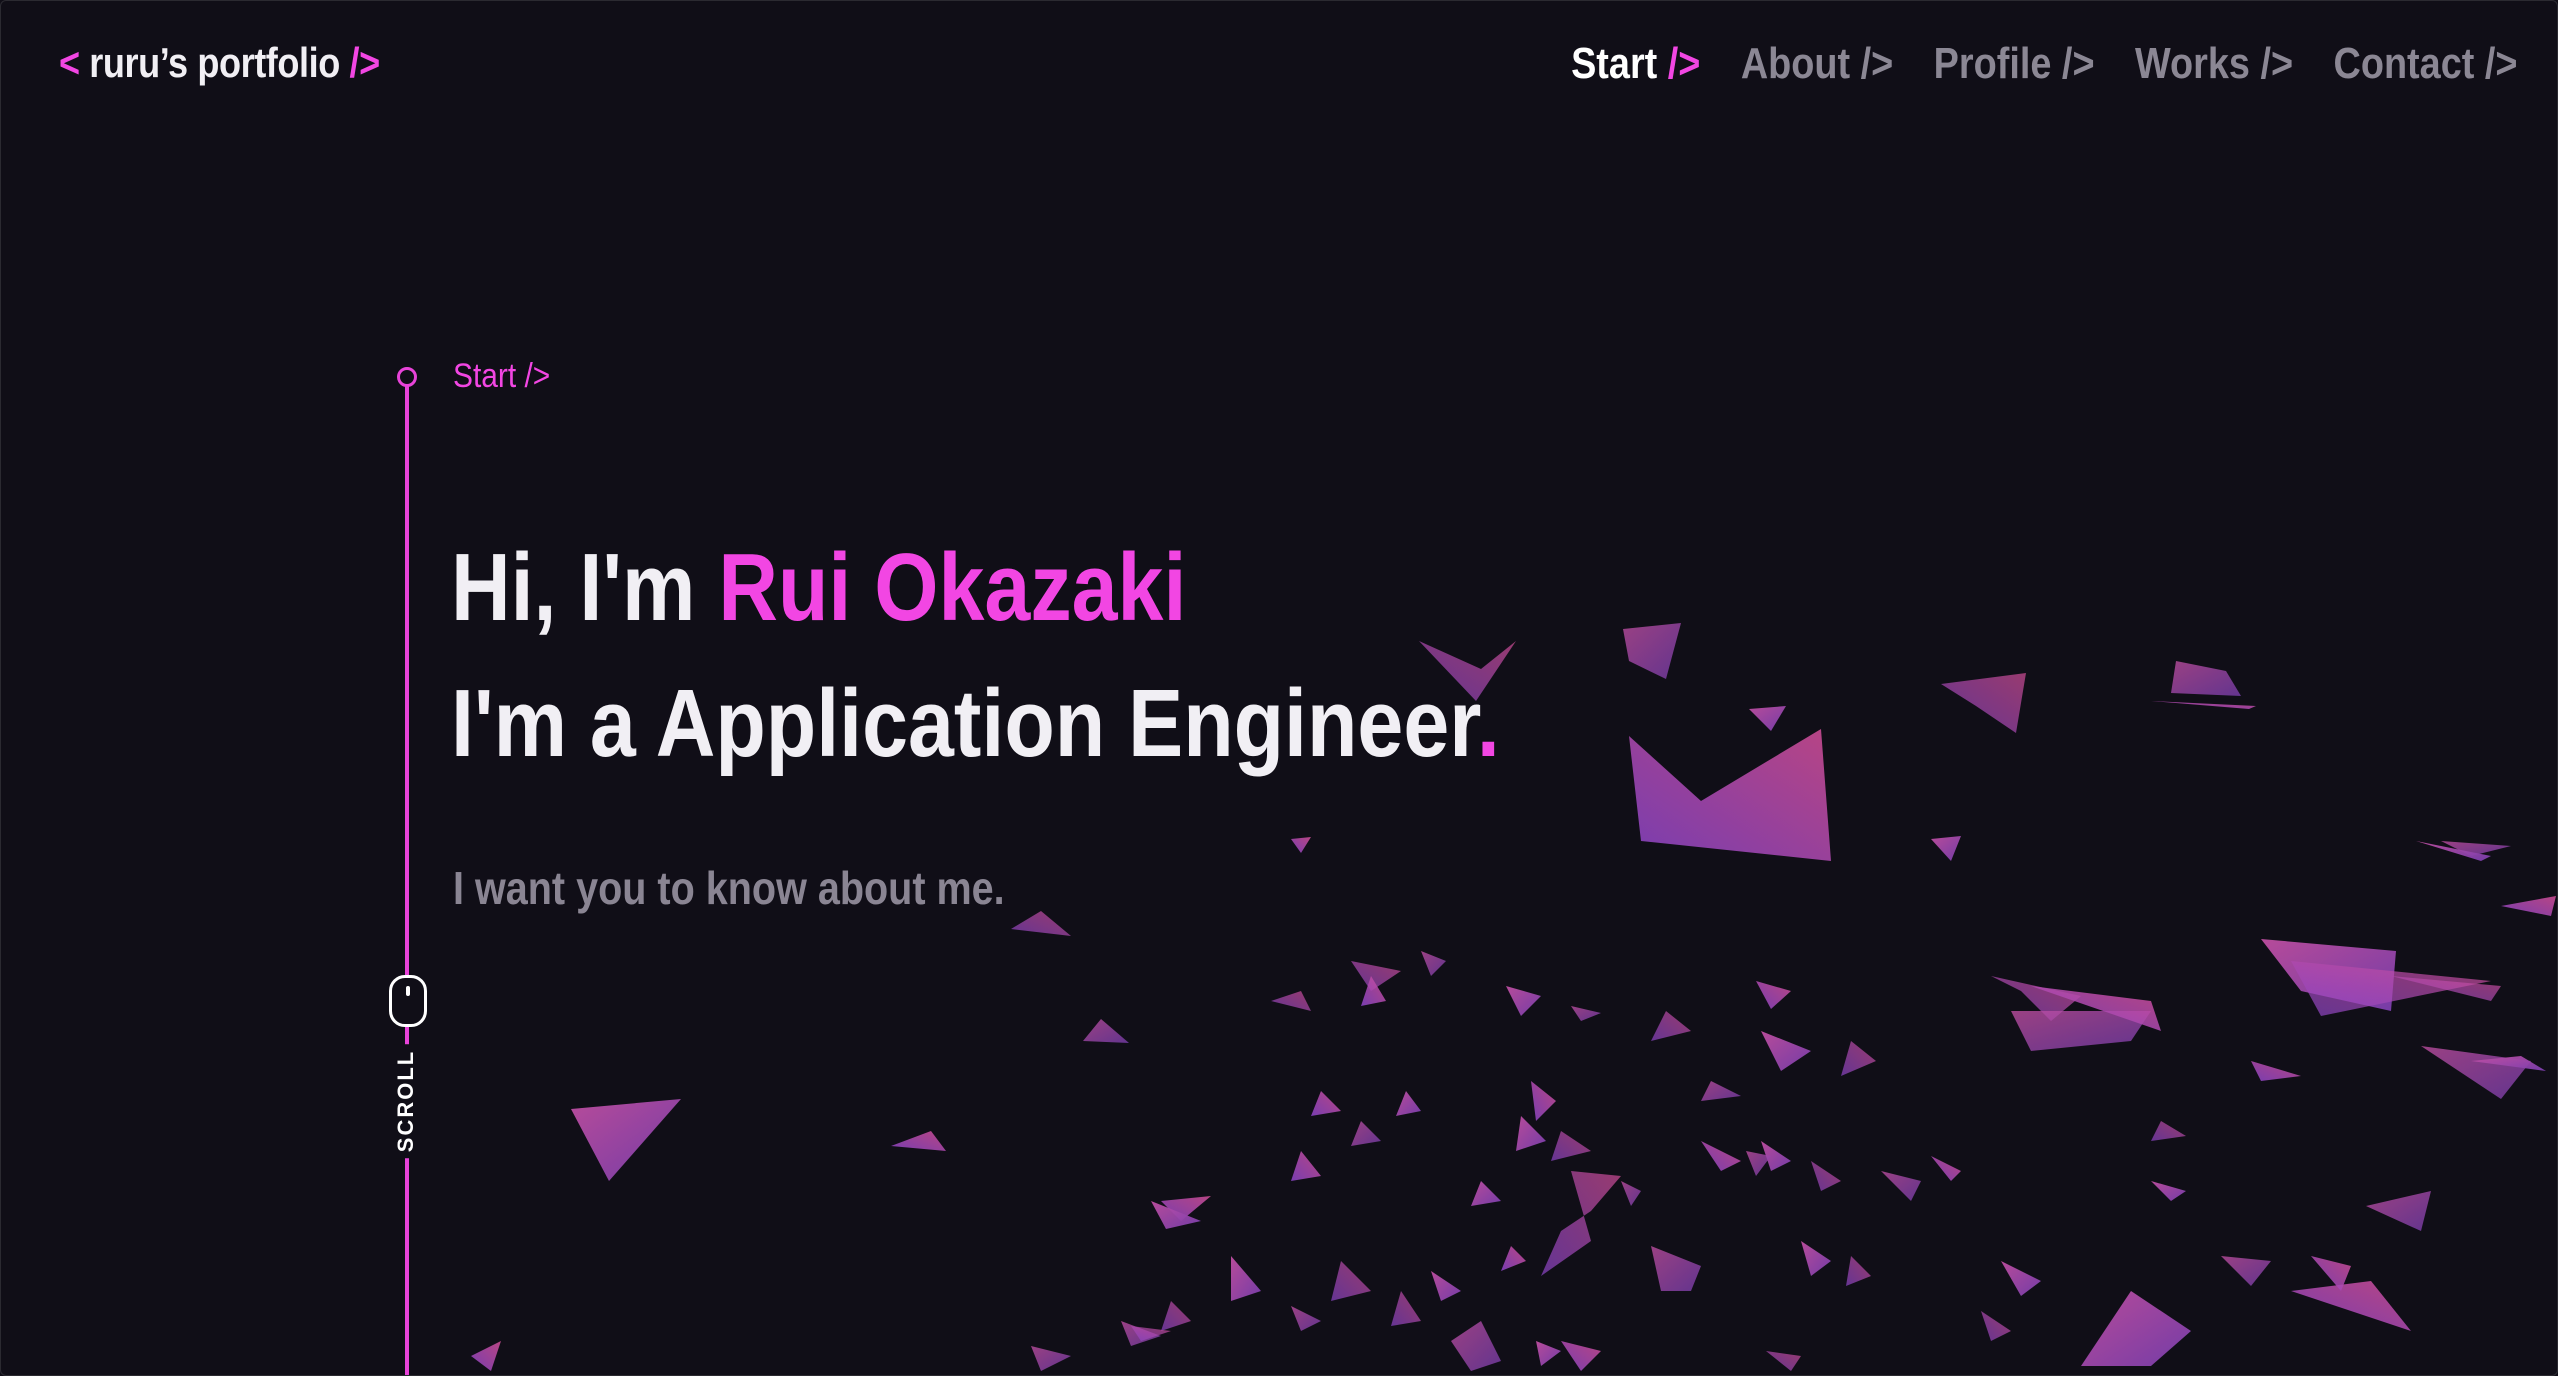  I want to click on nav-item-works: Works />, so click(2213, 64).